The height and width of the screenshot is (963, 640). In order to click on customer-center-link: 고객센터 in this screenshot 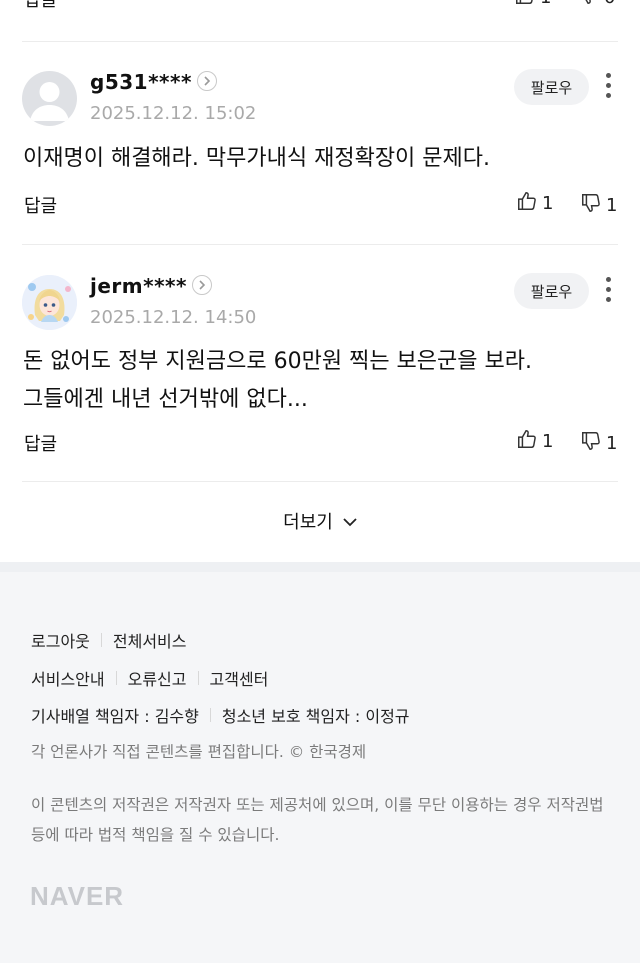, I will do `click(239, 678)`.